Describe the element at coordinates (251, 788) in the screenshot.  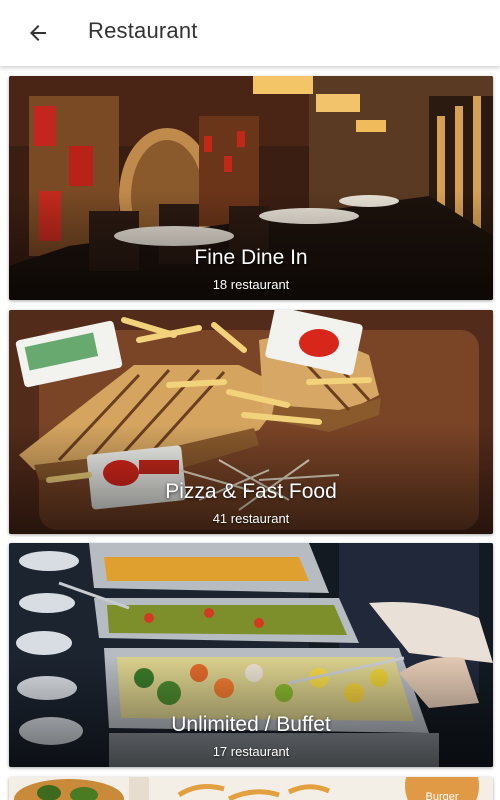
I see `category-card-burger: Burger` at that location.